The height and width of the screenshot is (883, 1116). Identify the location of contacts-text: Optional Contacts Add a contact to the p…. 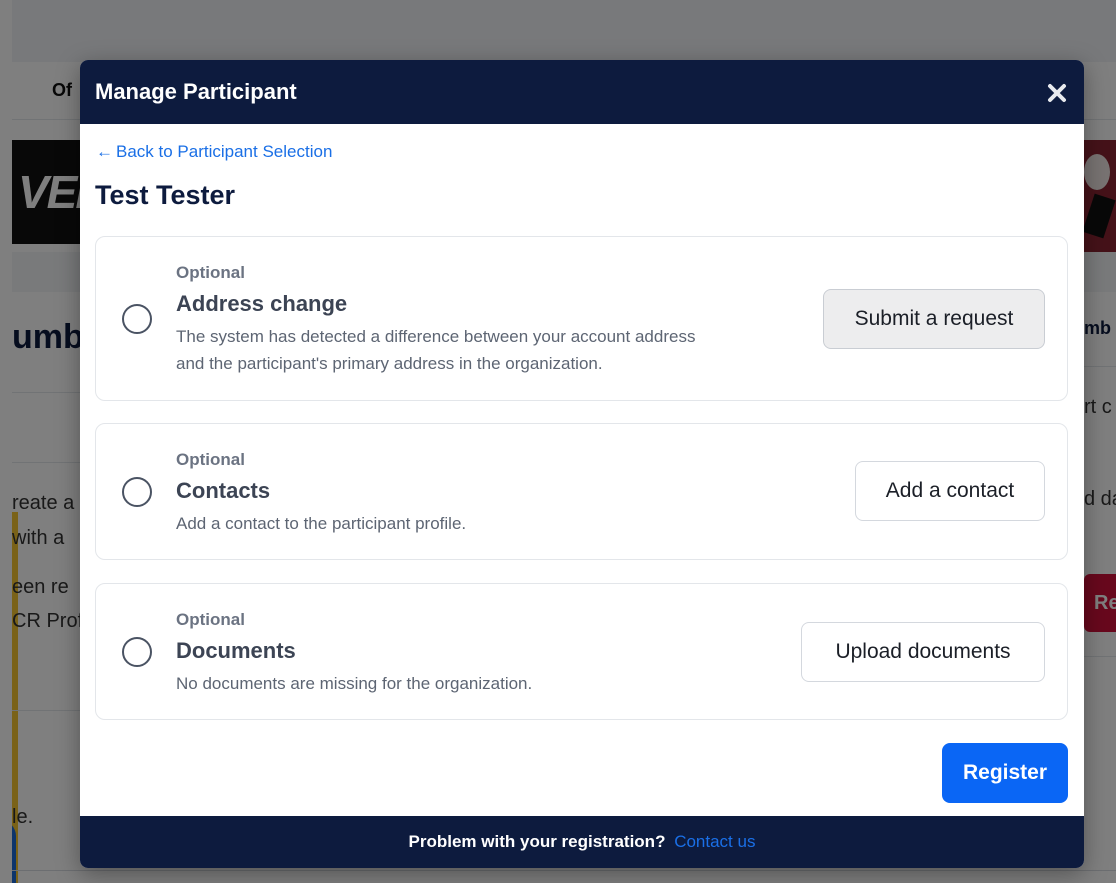
(321, 493).